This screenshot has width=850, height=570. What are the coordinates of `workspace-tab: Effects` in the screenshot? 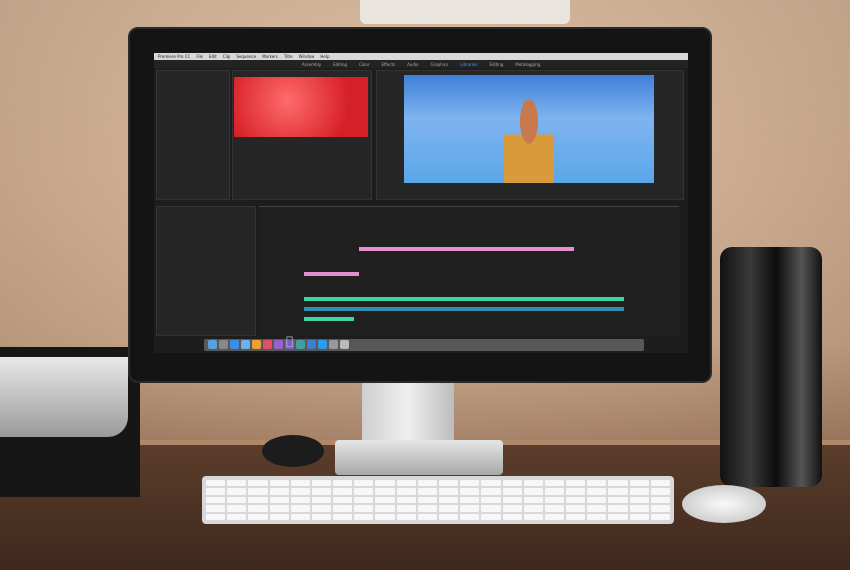 It's located at (389, 64).